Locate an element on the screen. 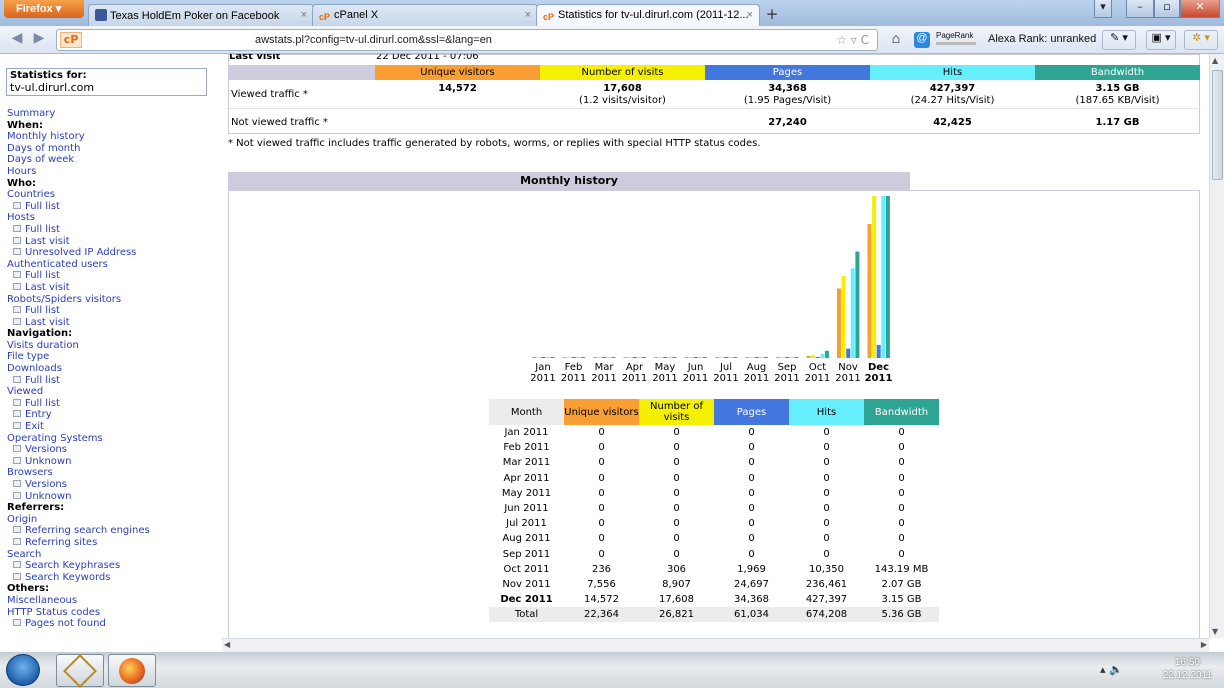  menu-link: HTTP Status codes is located at coordinates (78, 613).